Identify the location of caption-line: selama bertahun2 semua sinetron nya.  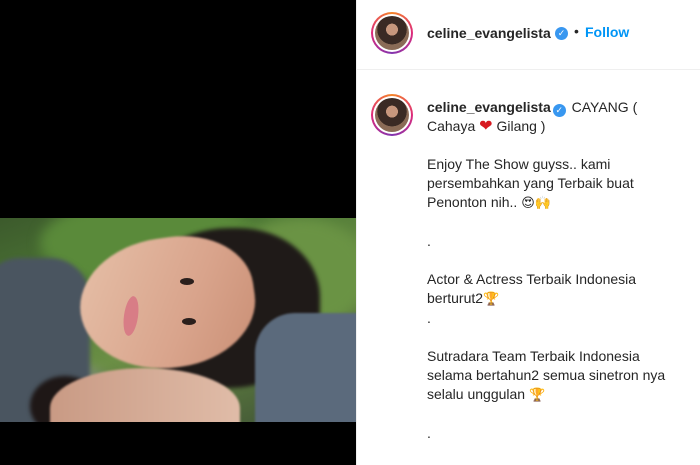
(546, 375).